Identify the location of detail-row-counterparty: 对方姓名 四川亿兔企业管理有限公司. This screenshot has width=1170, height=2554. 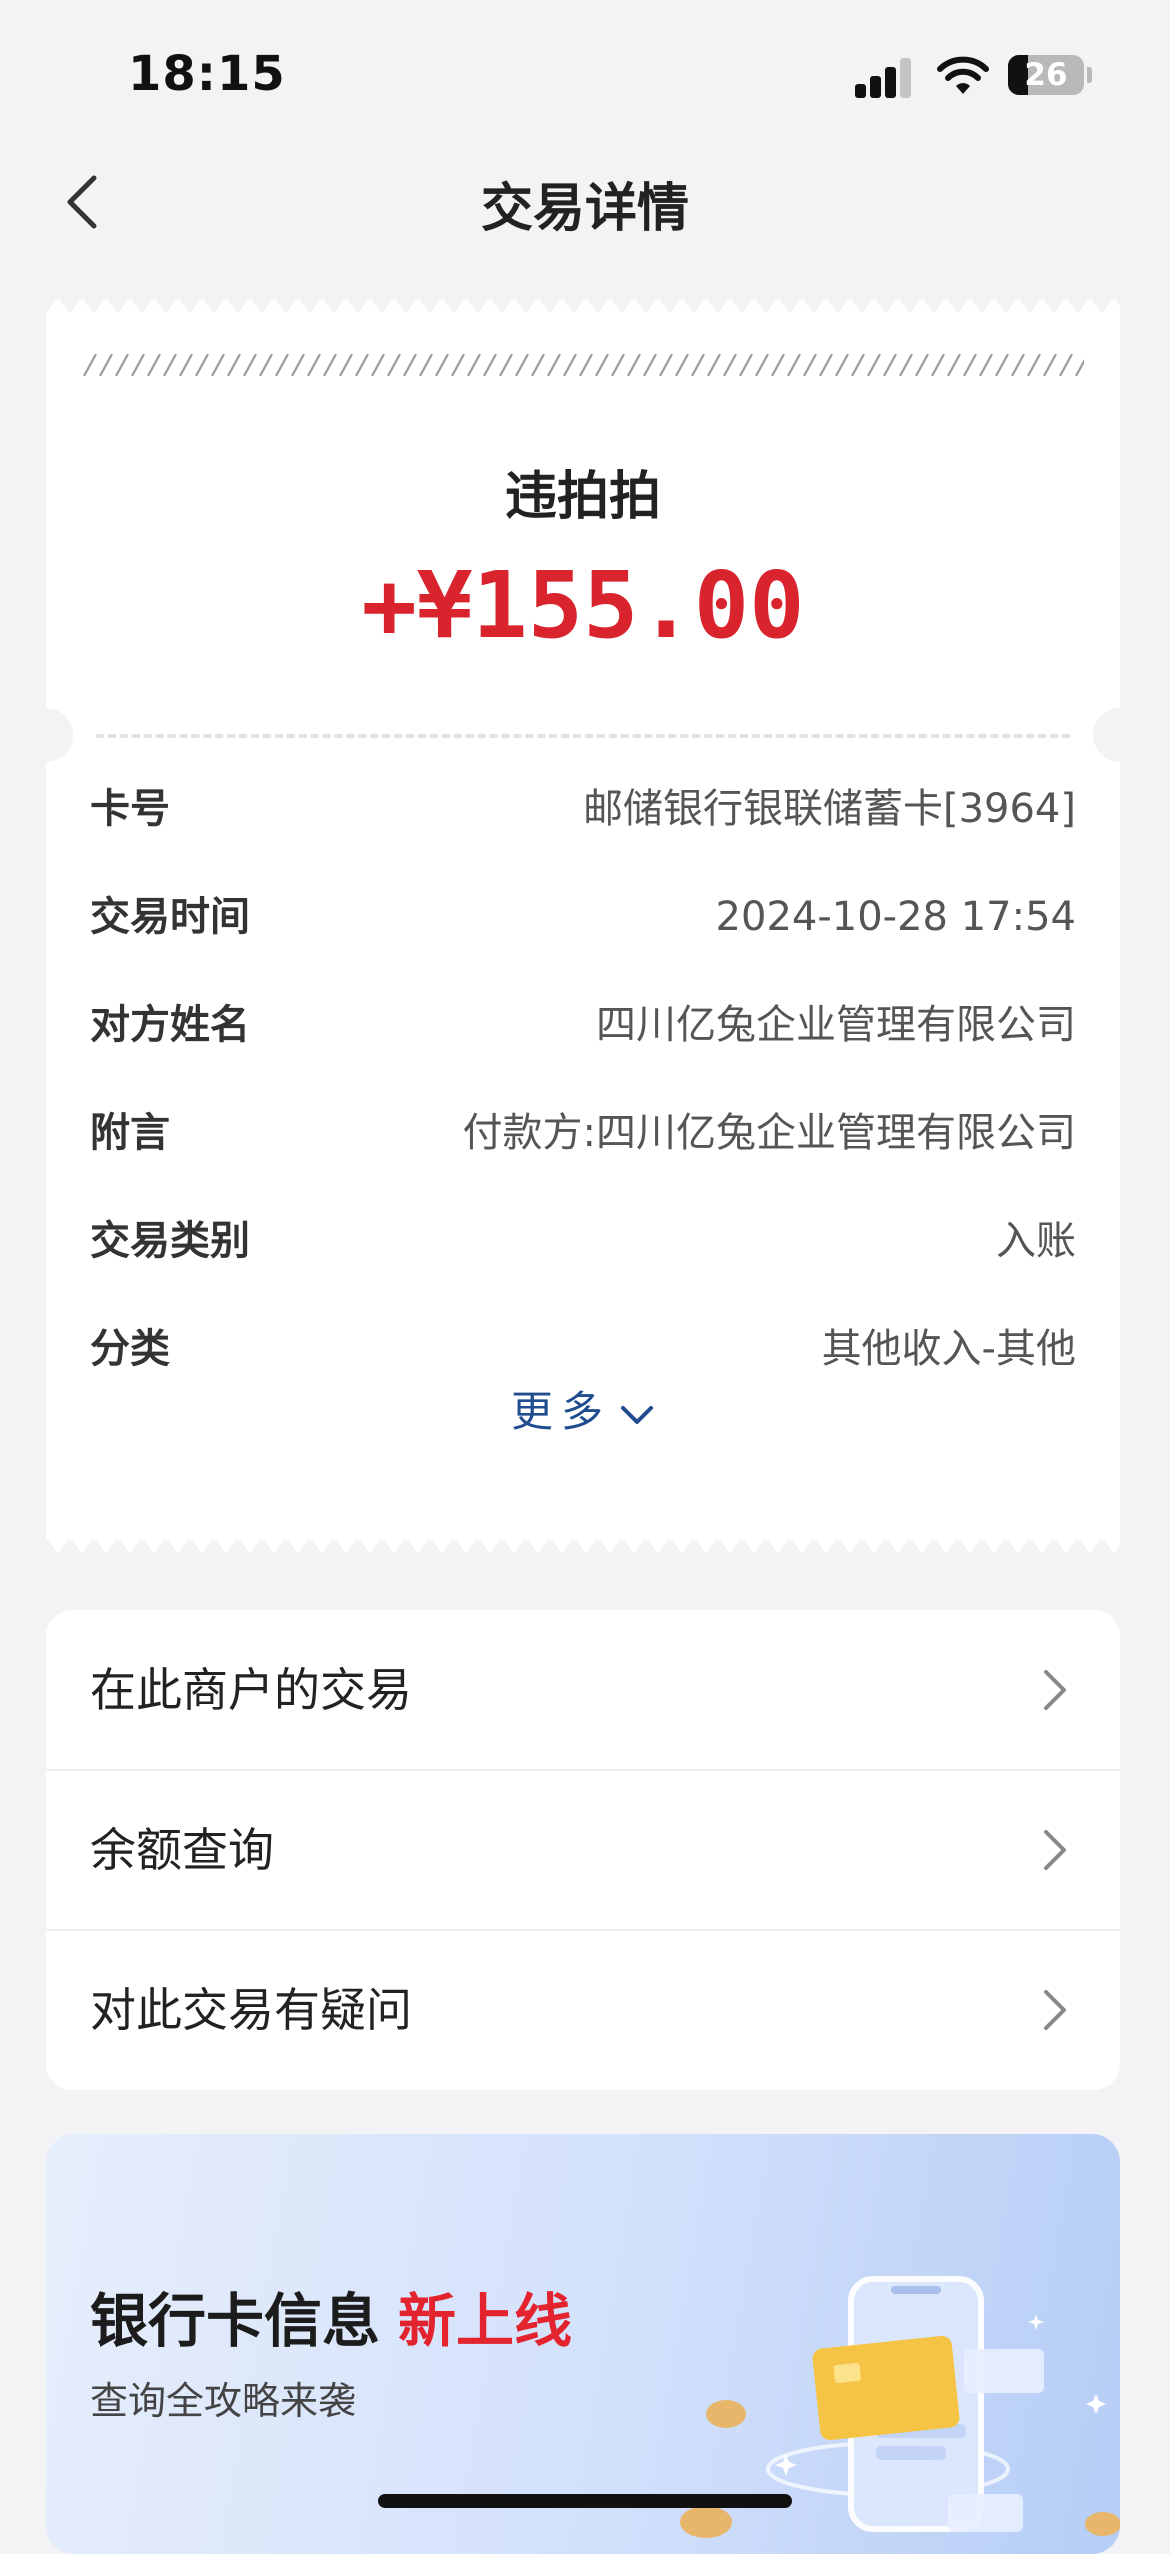
(583, 1025).